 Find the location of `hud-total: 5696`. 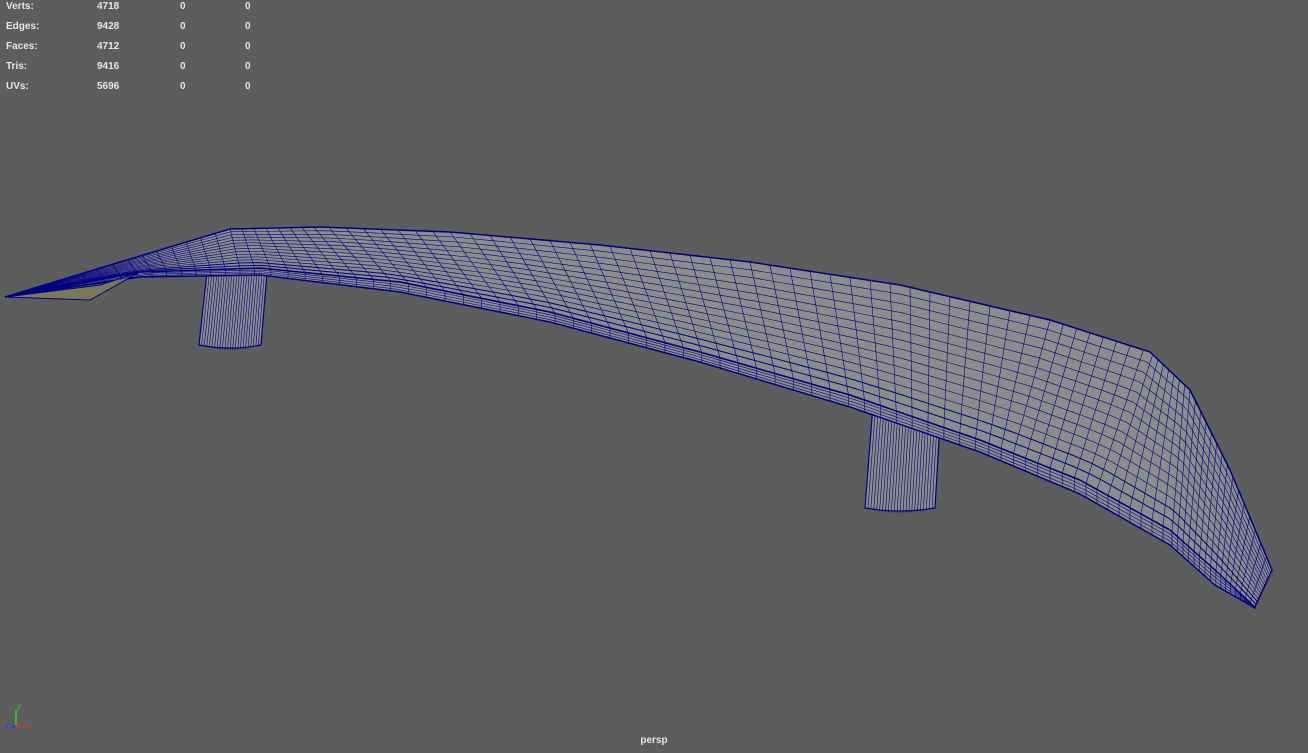

hud-total: 5696 is located at coordinates (108, 86).